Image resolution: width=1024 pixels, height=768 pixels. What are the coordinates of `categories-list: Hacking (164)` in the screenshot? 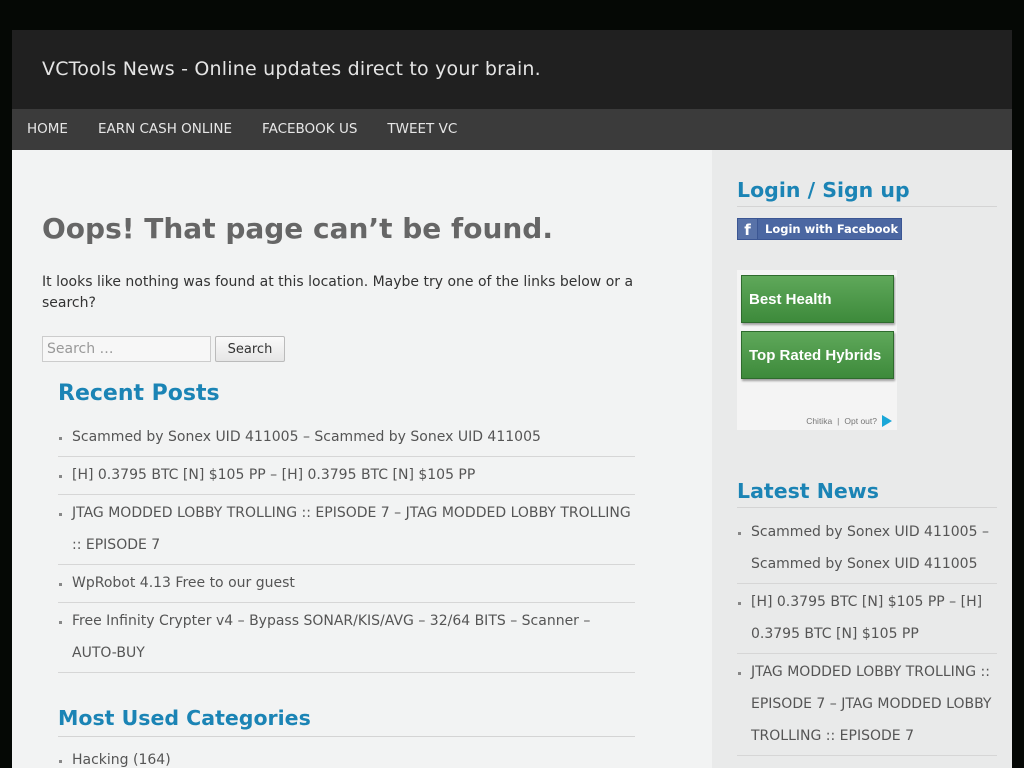 It's located at (346, 755).